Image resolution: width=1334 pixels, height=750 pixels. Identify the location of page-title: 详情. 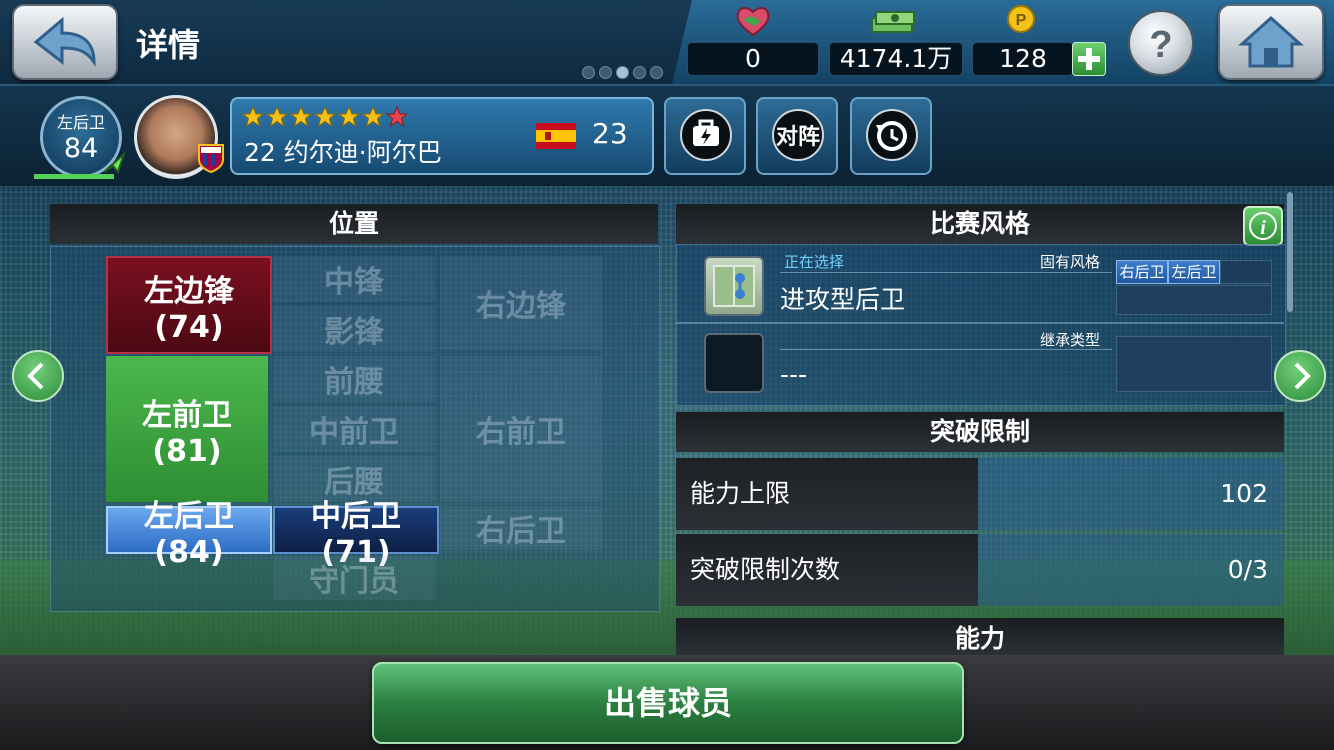
(168, 45).